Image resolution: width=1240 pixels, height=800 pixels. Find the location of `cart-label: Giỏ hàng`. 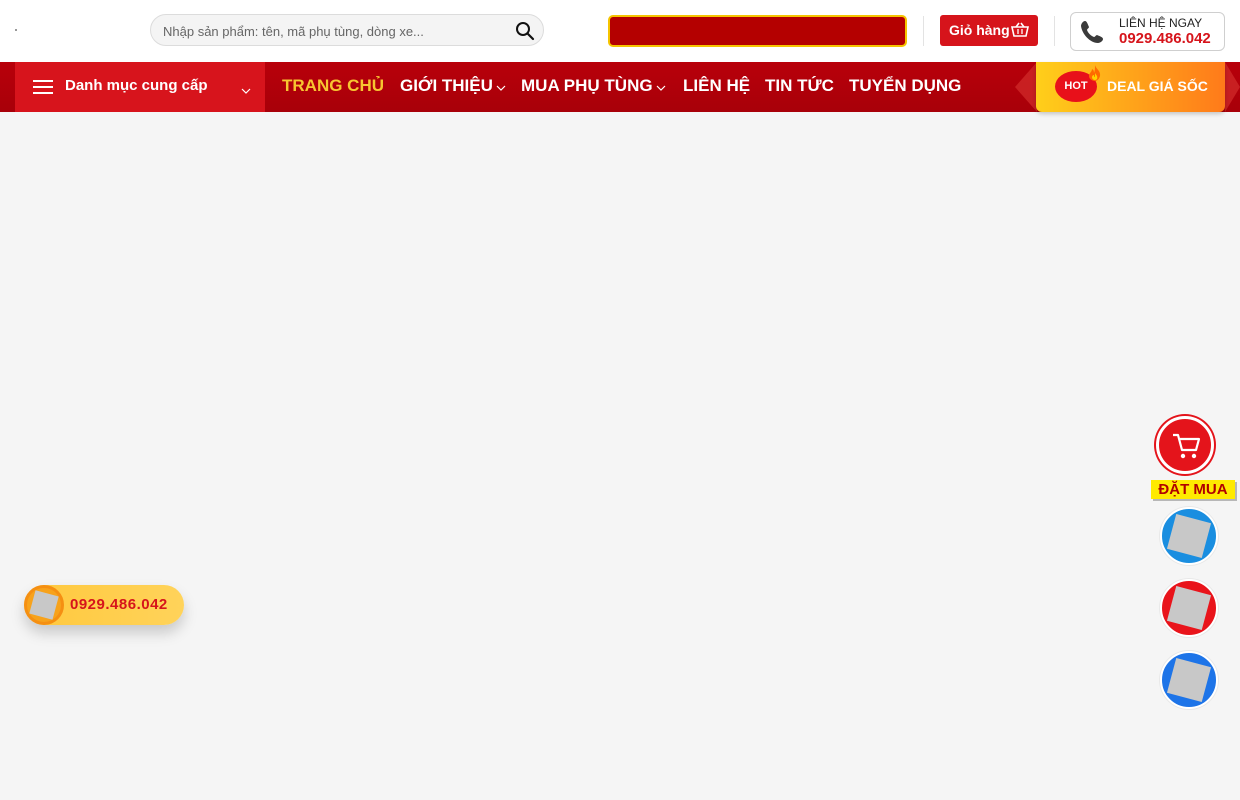

cart-label: Giỏ hàng is located at coordinates (979, 30).